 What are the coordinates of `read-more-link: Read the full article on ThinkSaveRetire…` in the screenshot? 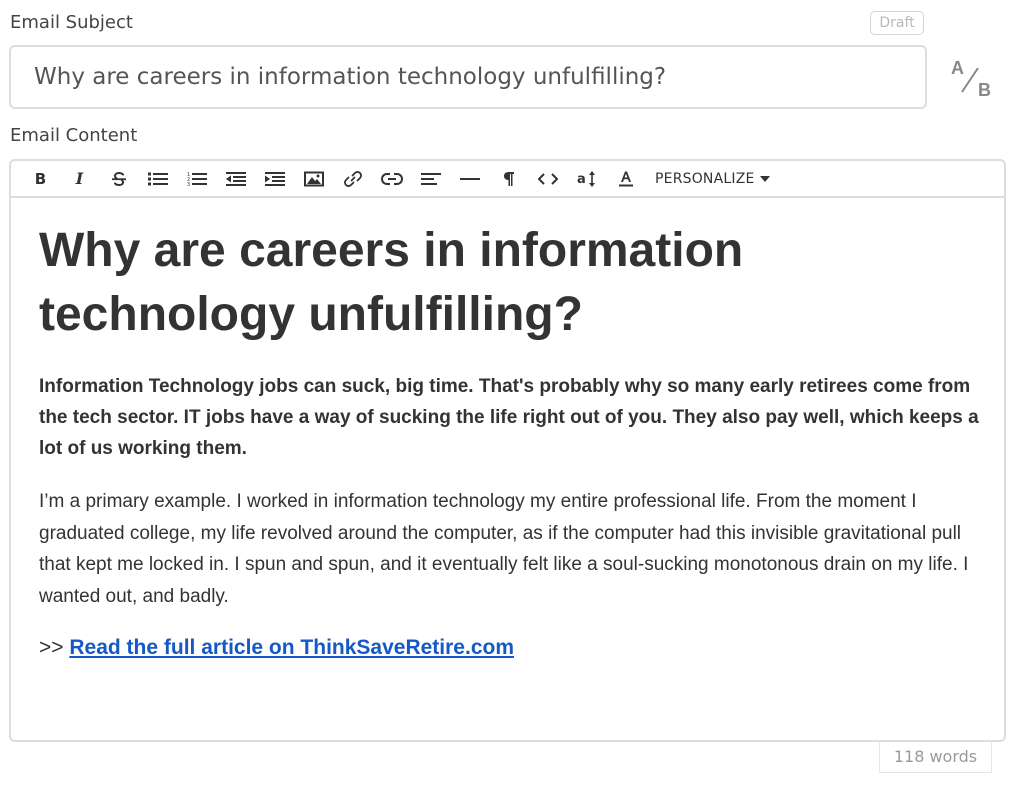 It's located at (291, 647).